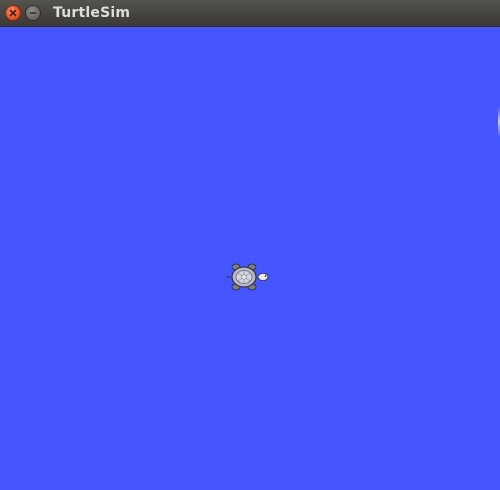 The width and height of the screenshot is (500, 490). I want to click on close-button, so click(13, 13).